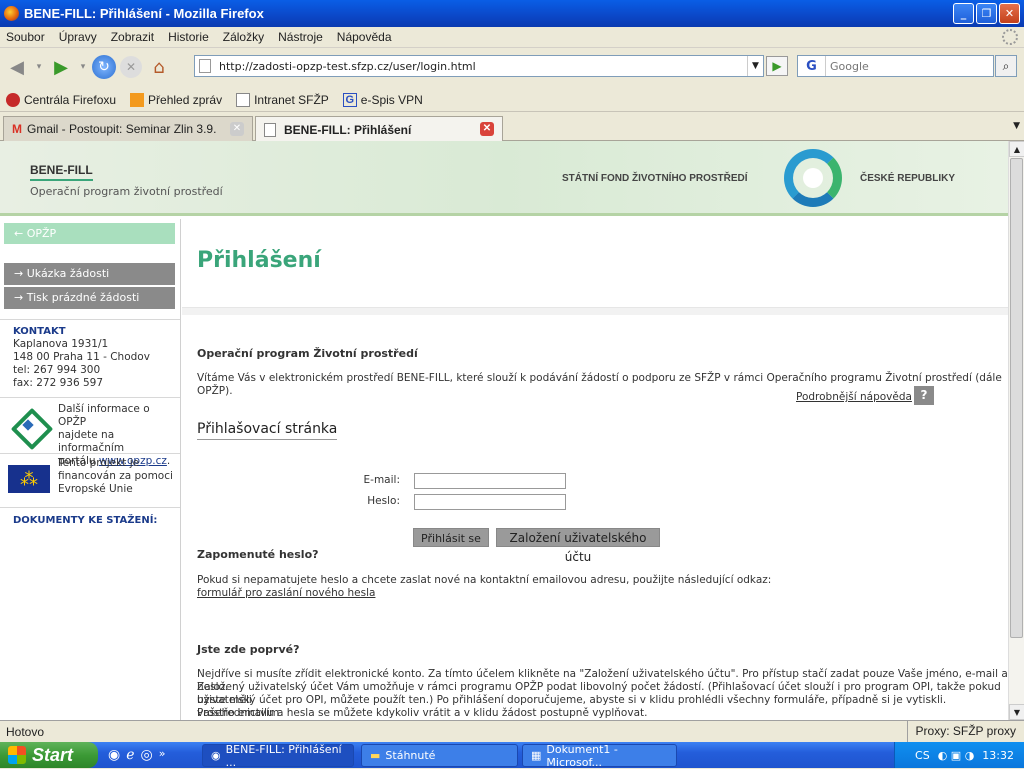 The height and width of the screenshot is (769, 1024). Describe the element at coordinates (439, 755) in the screenshot. I see `taskbar-item-folder: ▬ Stáhnuté` at that location.